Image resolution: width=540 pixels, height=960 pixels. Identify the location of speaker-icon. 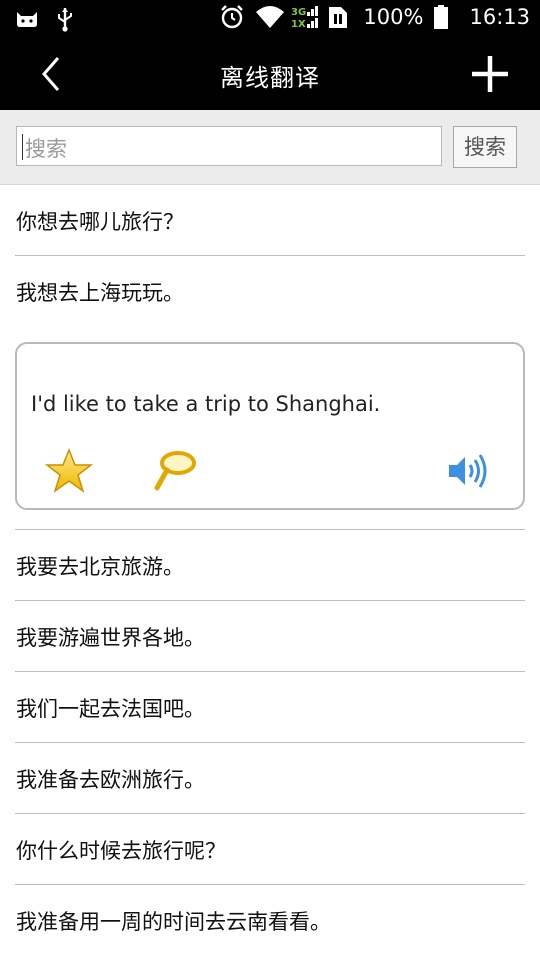
(468, 471).